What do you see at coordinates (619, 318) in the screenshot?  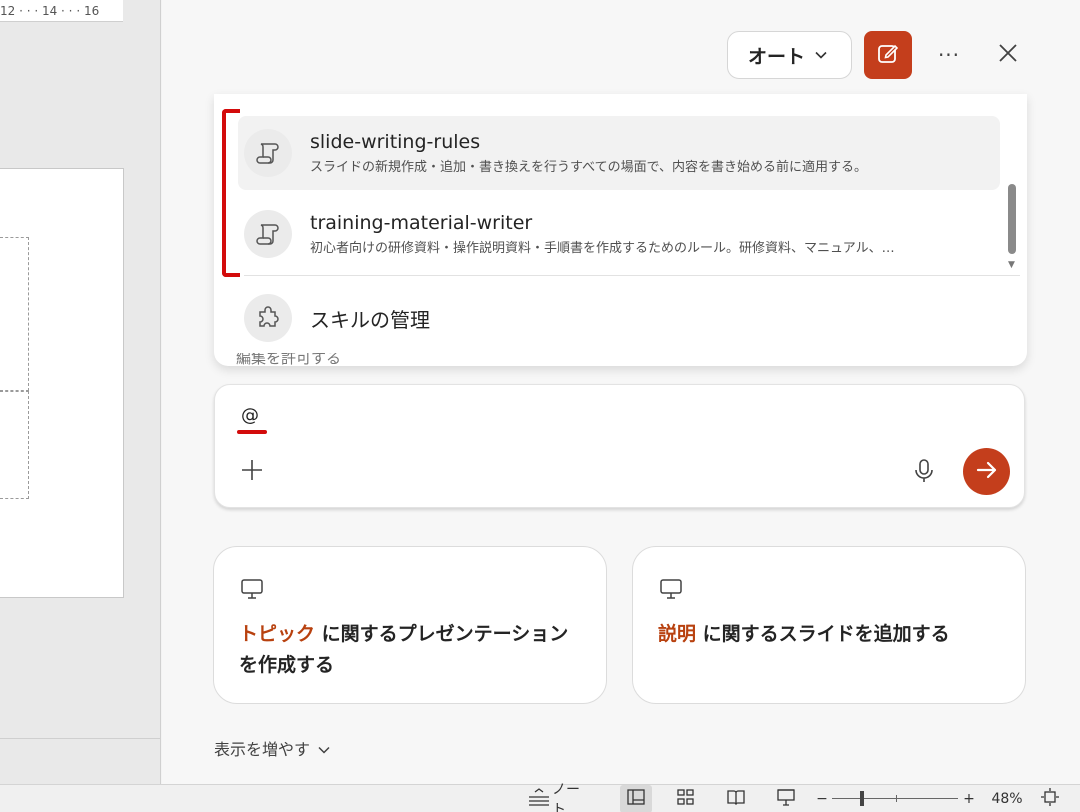 I see `manage-skills-item: スキルの管理` at bounding box center [619, 318].